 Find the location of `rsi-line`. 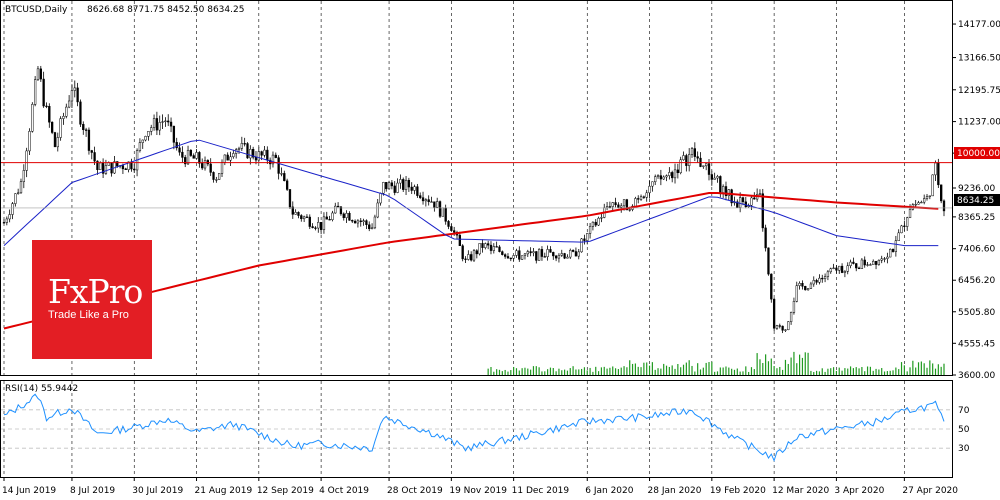

rsi-line is located at coordinates (474, 428).